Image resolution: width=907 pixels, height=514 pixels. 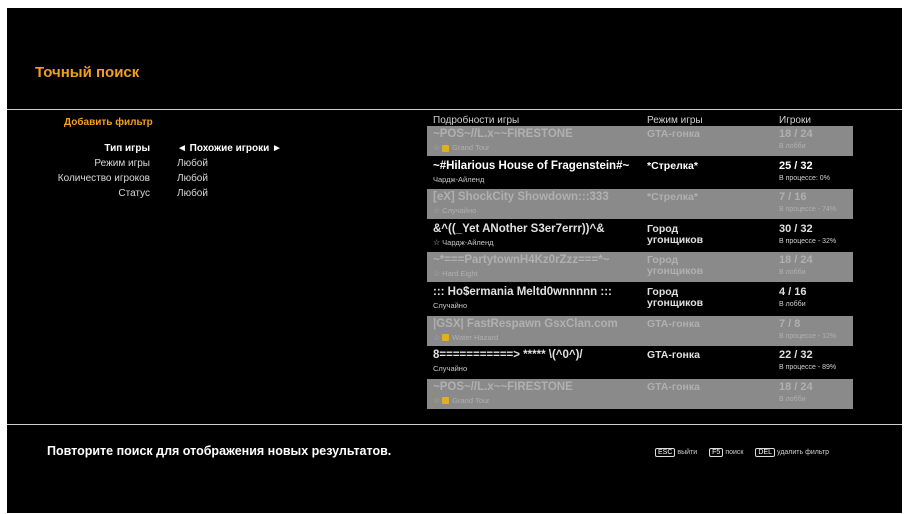 What do you see at coordinates (716, 452) in the screenshot?
I see `f5-key: F5` at bounding box center [716, 452].